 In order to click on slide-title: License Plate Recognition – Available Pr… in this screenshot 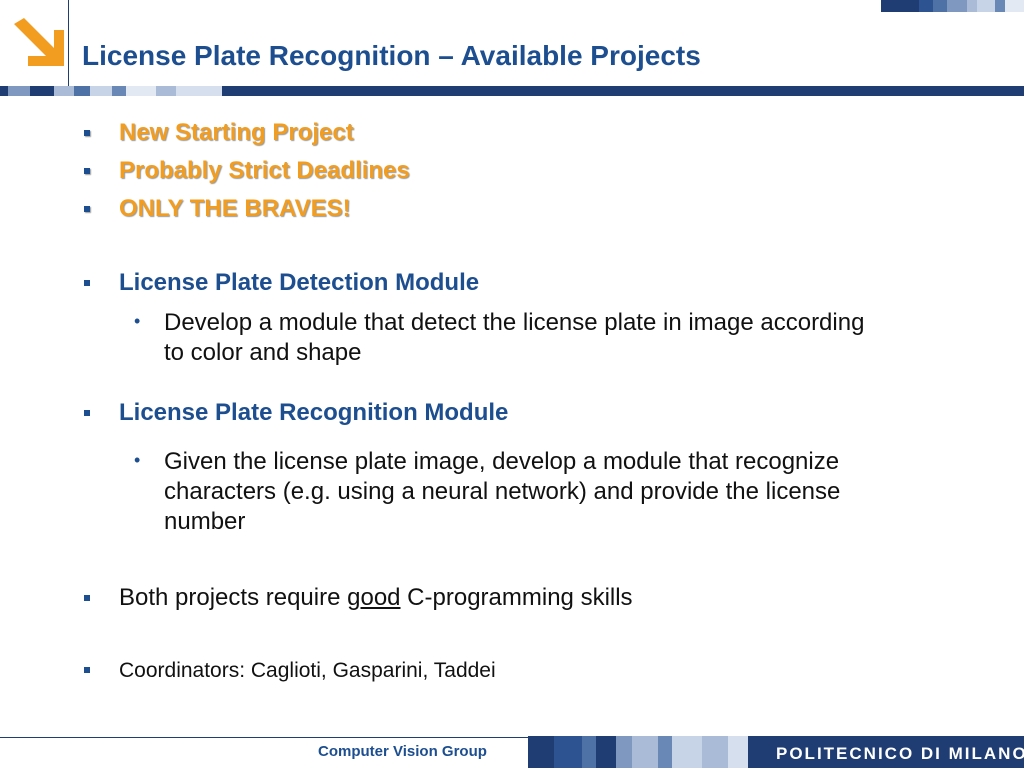, I will do `click(391, 55)`.